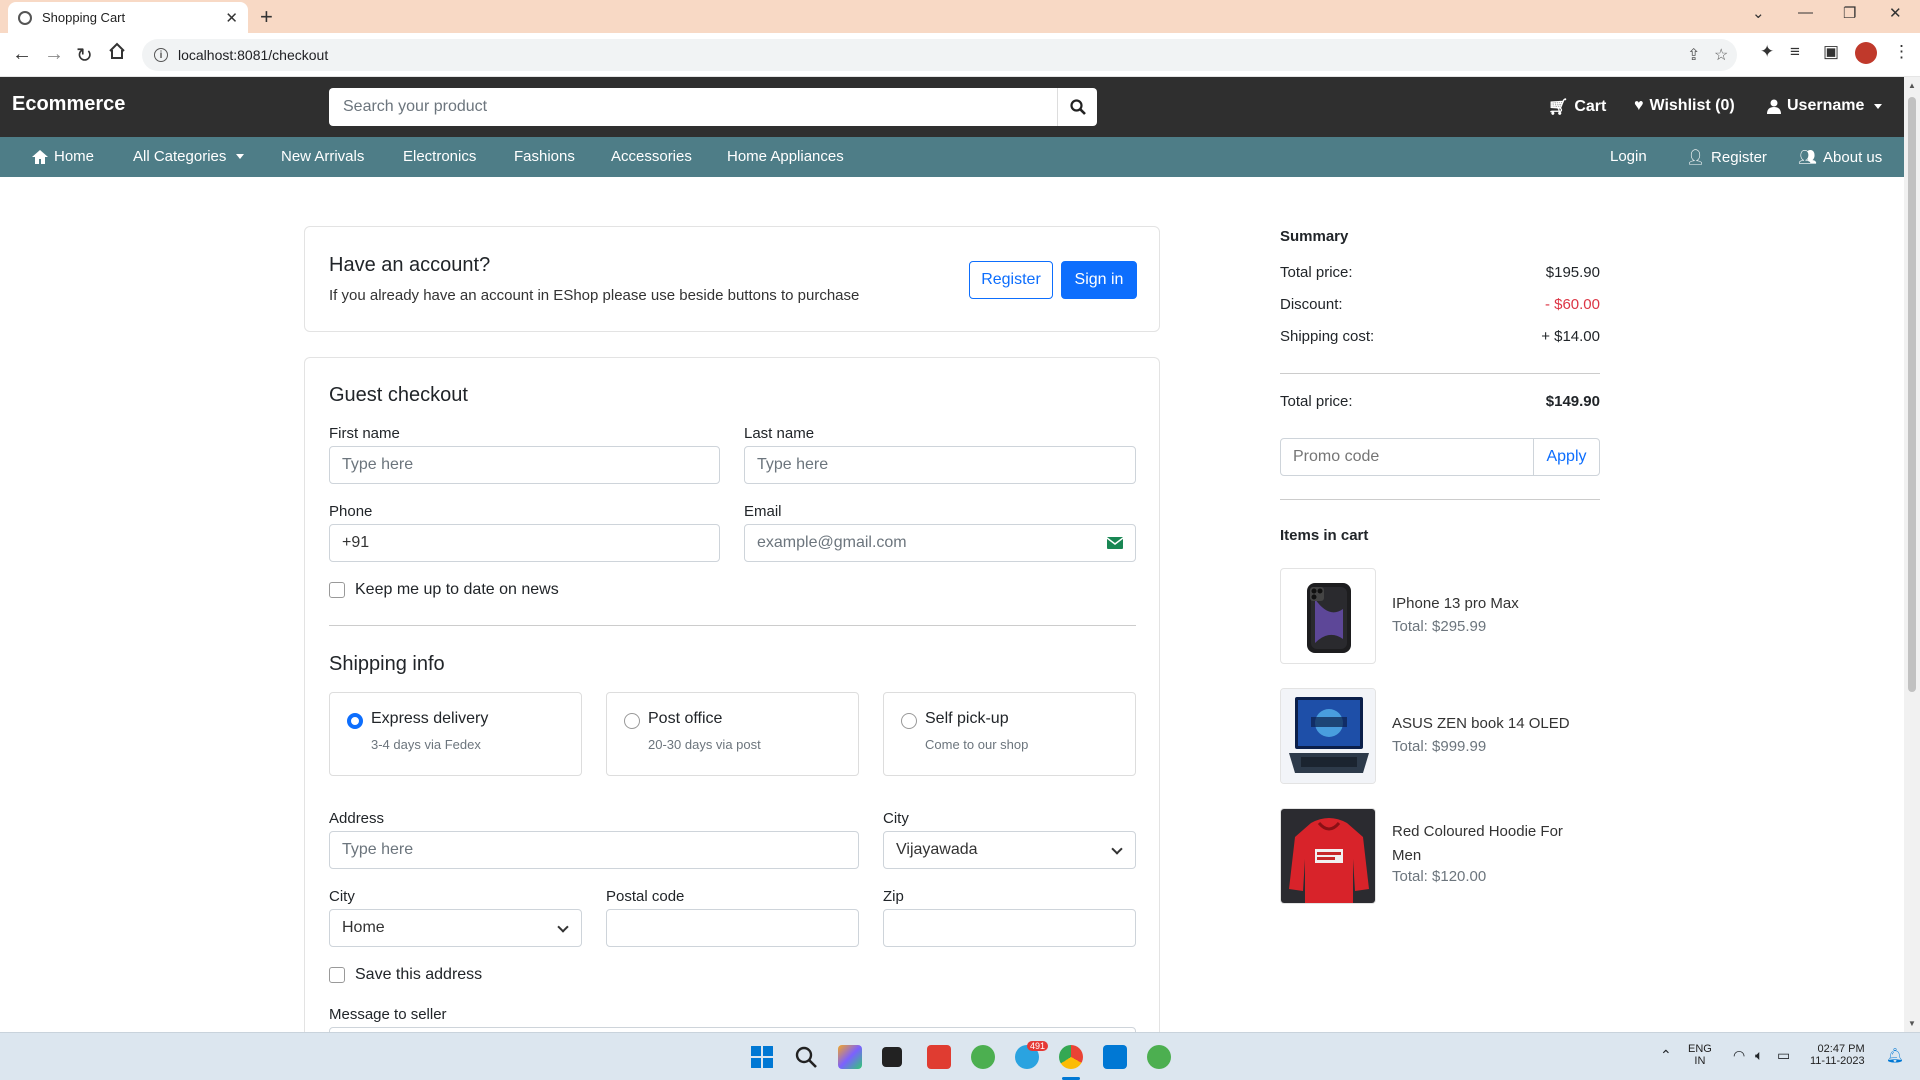  What do you see at coordinates (1327, 336) in the screenshot?
I see `summary-shipping-label: Shipping cost:` at bounding box center [1327, 336].